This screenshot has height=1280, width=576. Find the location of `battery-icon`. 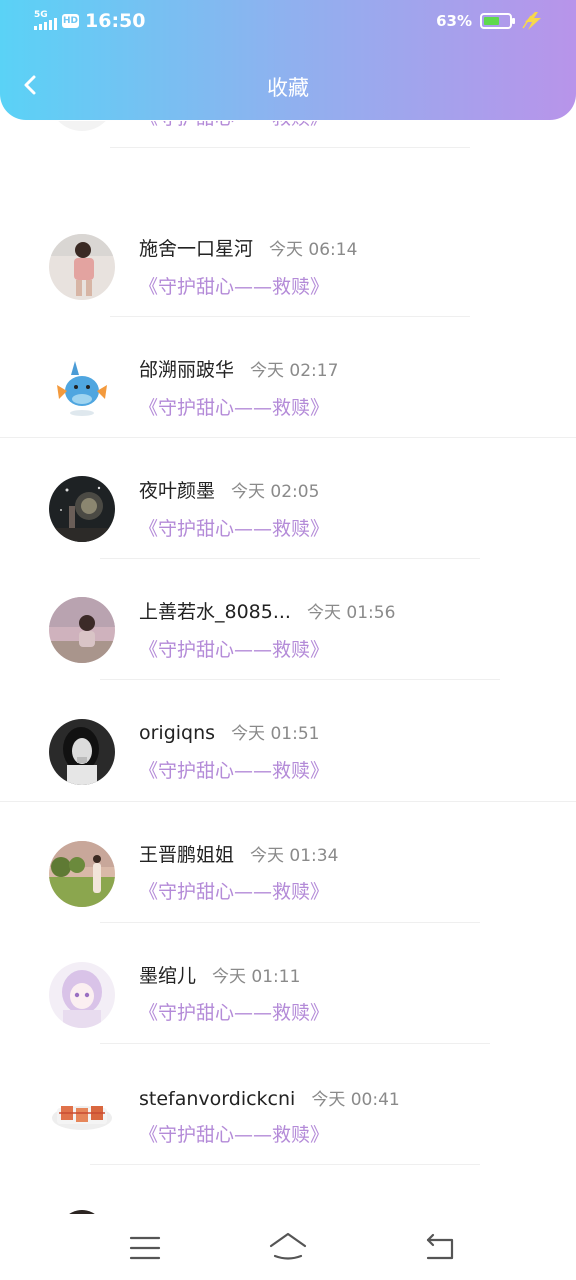

battery-icon is located at coordinates (497, 21).